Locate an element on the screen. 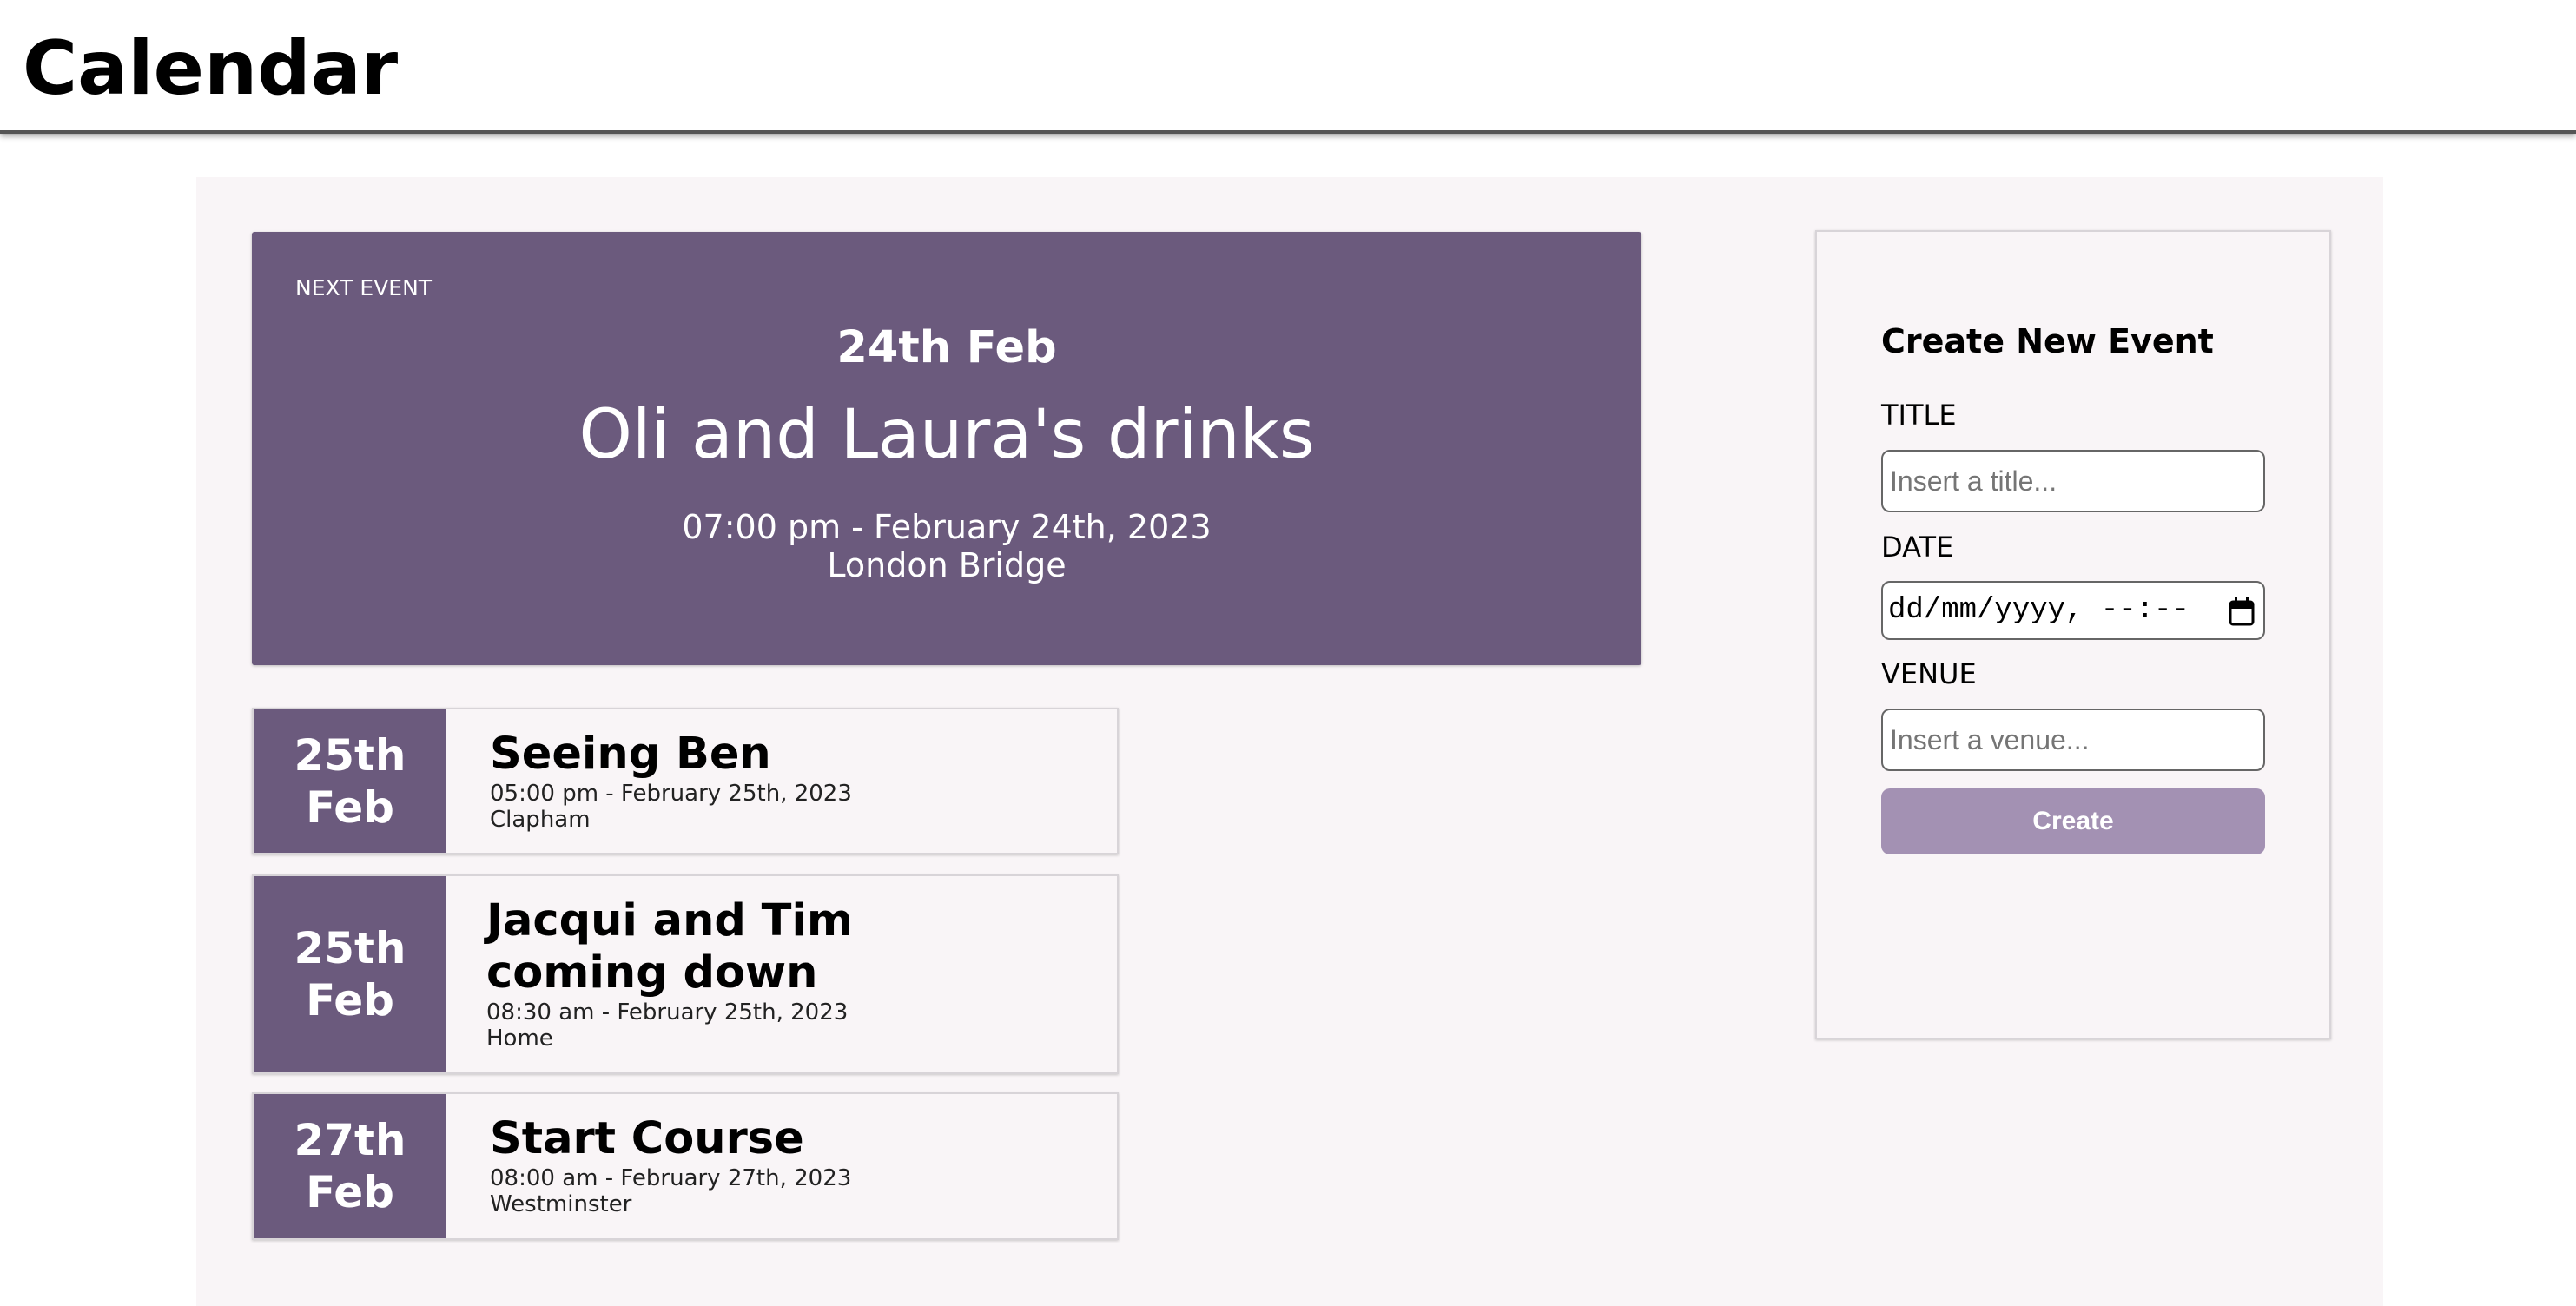  event-venue: Home is located at coordinates (520, 1039).